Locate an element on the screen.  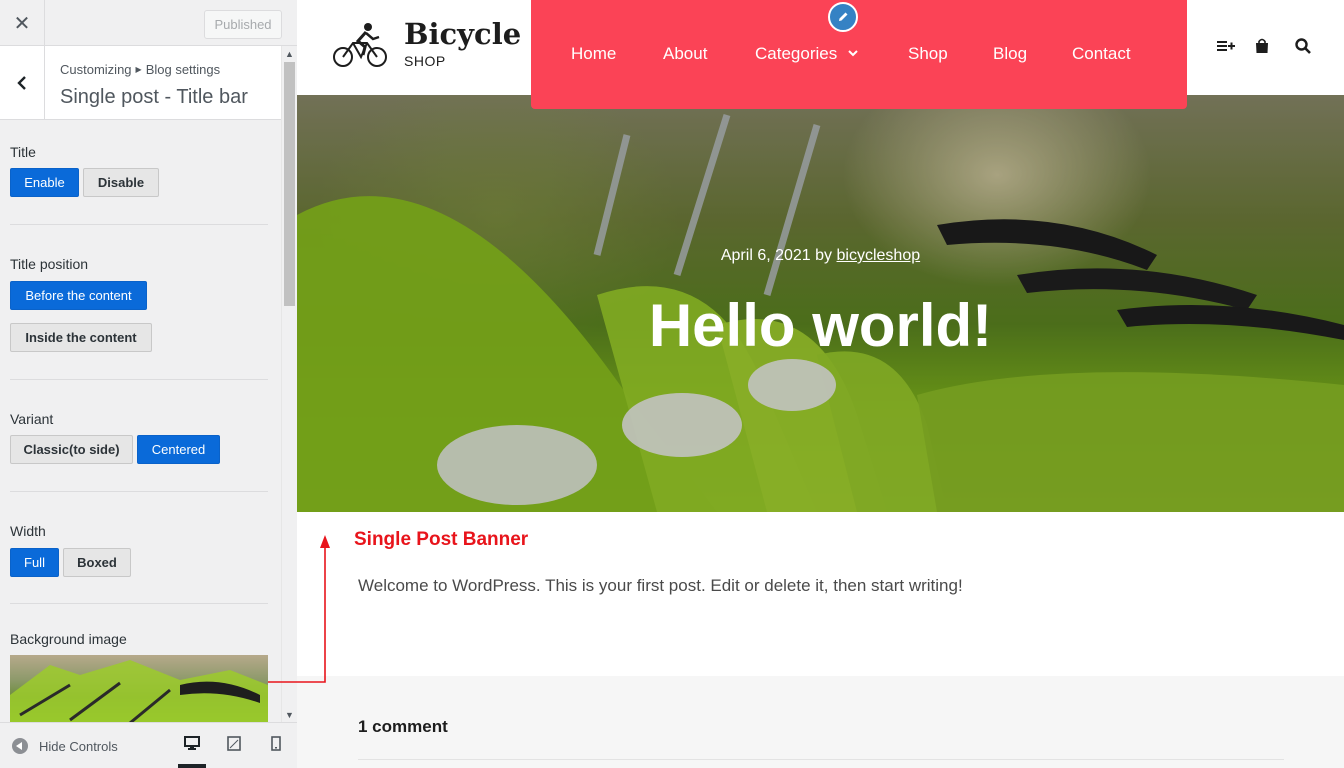
desktop-icon is located at coordinates (192, 743).